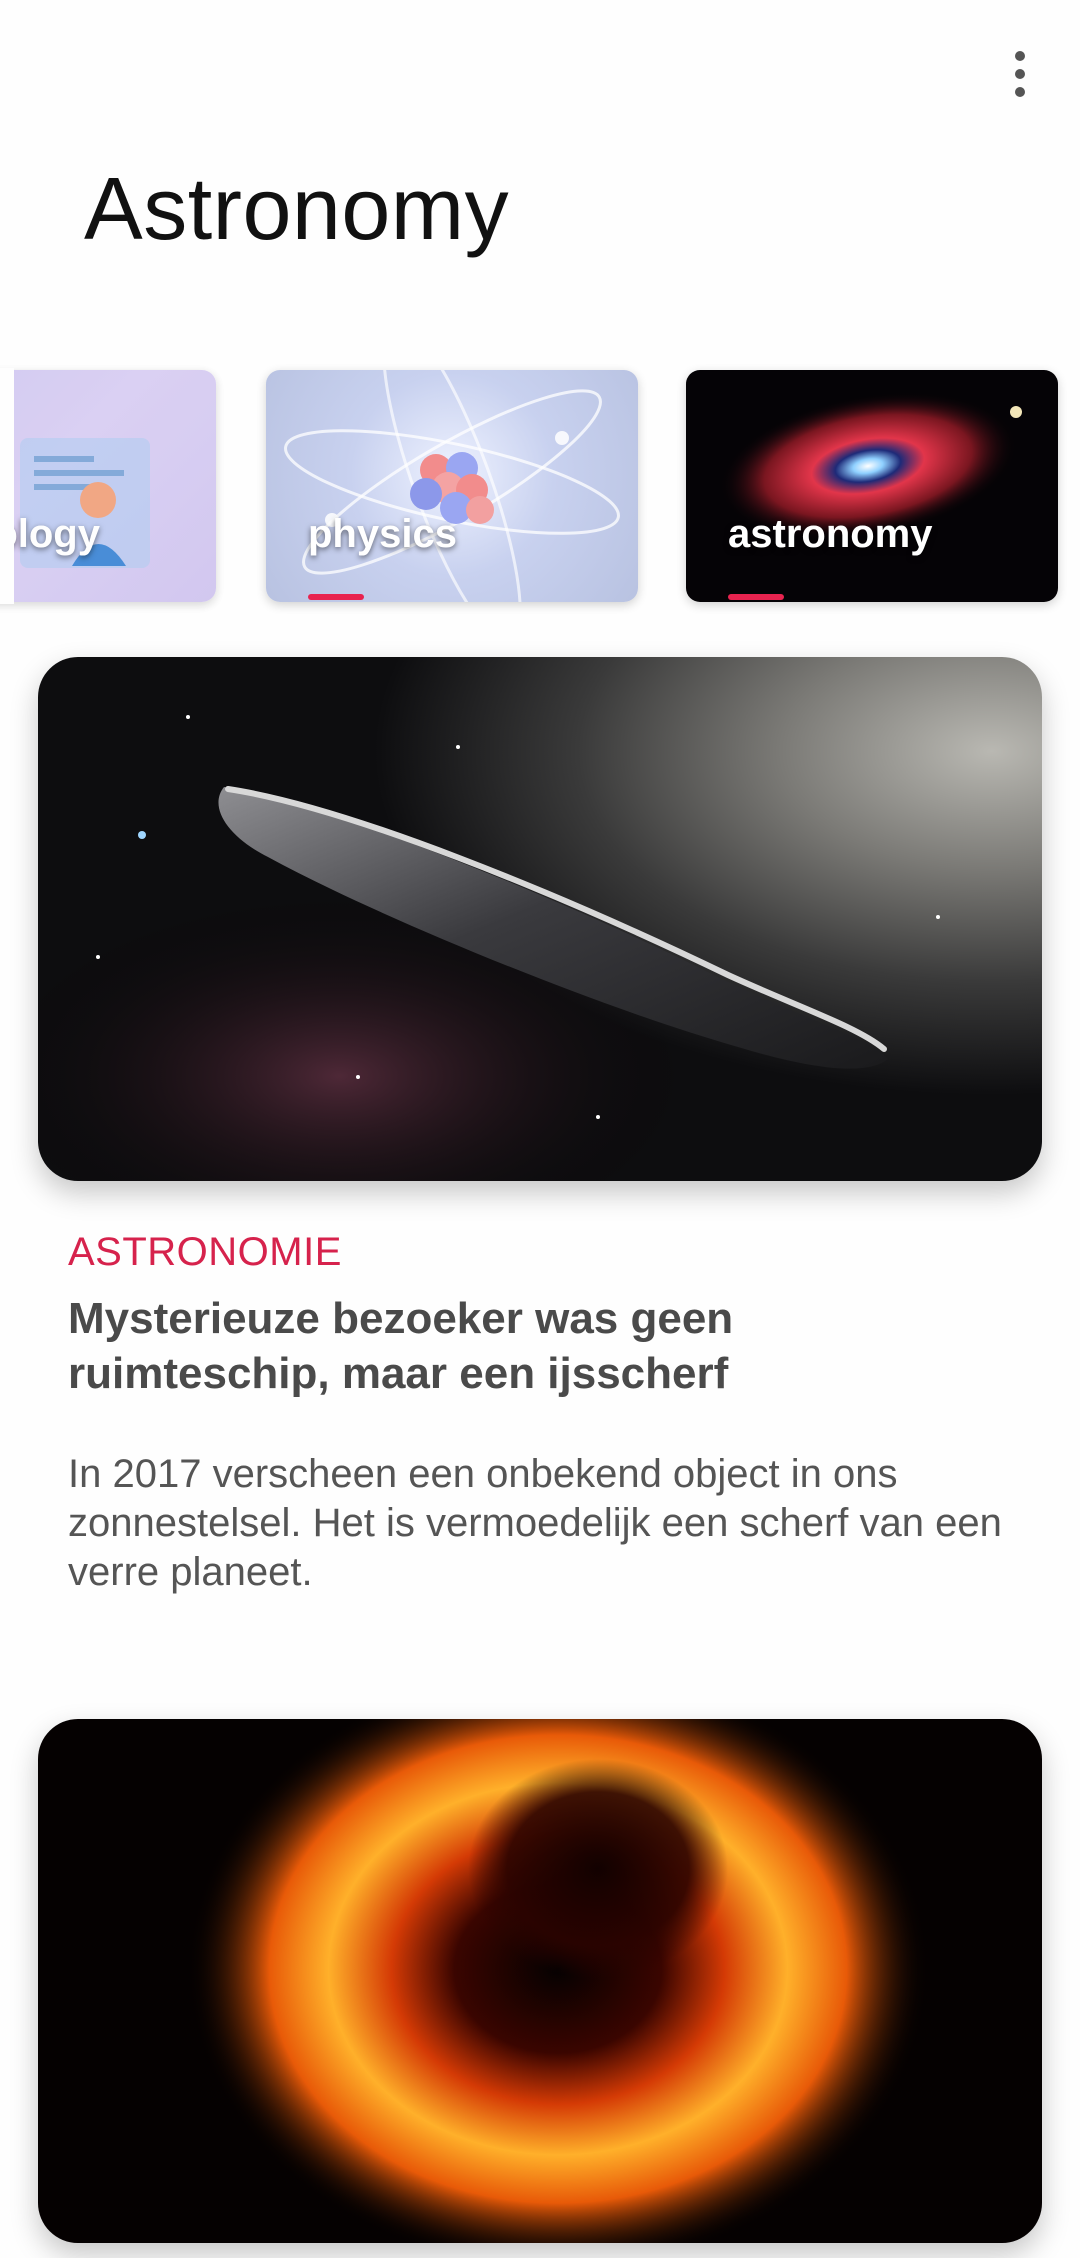  I want to click on page-title: Astronomy, so click(297, 208).